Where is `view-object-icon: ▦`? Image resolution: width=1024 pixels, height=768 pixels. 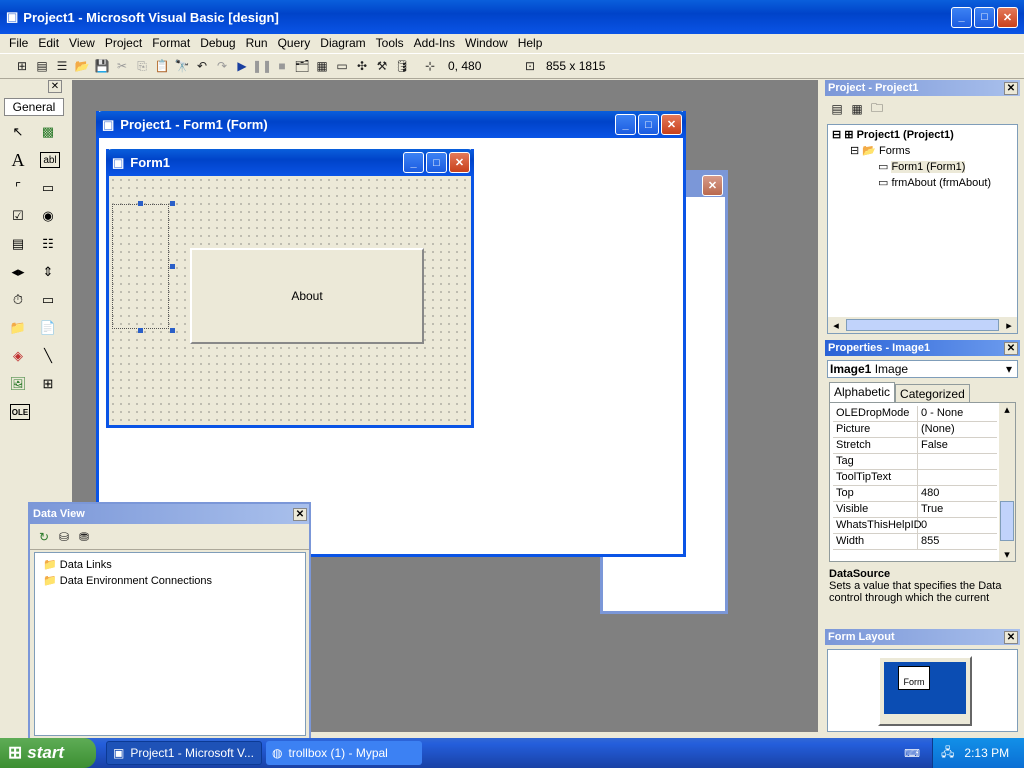 view-object-icon: ▦ is located at coordinates (857, 109).